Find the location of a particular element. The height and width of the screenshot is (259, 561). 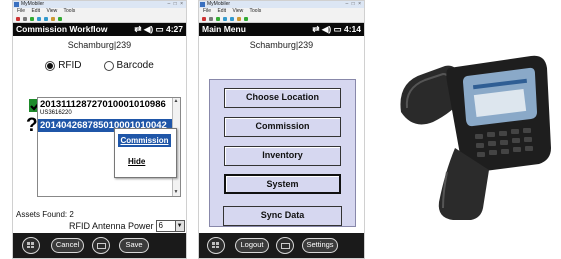

commission-button: Commission is located at coordinates (282, 127).